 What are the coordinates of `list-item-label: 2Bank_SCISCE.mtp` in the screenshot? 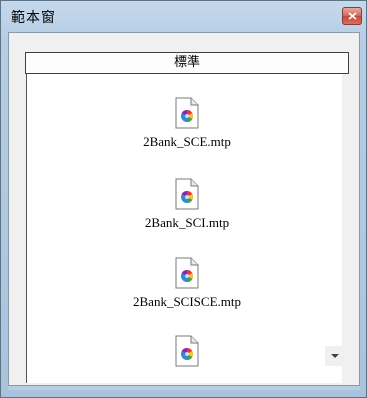 It's located at (187, 301).